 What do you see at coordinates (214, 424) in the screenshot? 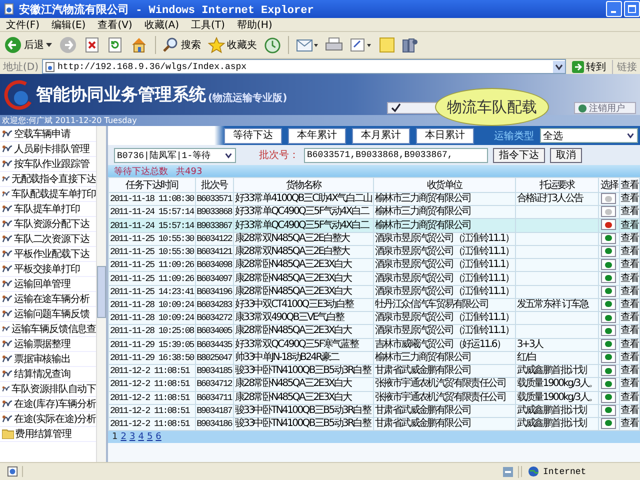
I see `table-cell: B9034186` at bounding box center [214, 424].